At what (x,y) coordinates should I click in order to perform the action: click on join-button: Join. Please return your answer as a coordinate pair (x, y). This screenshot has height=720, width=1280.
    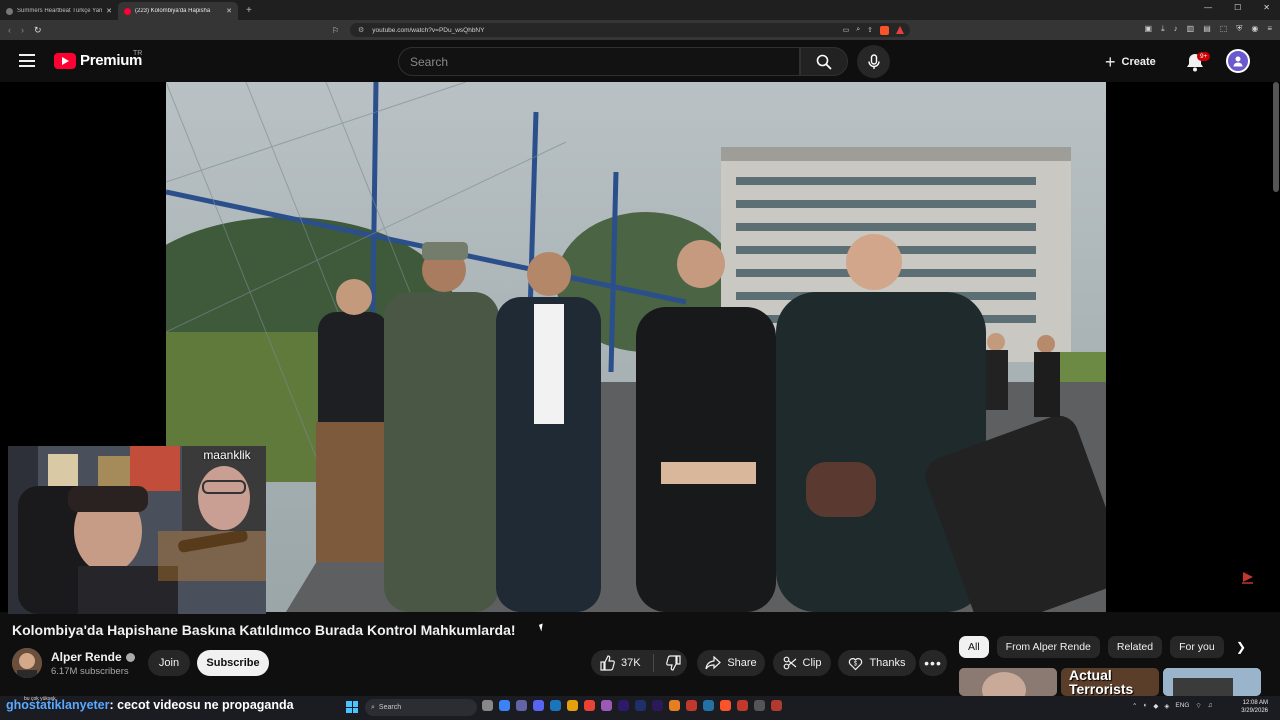
    Looking at the image, I should click on (169, 663).